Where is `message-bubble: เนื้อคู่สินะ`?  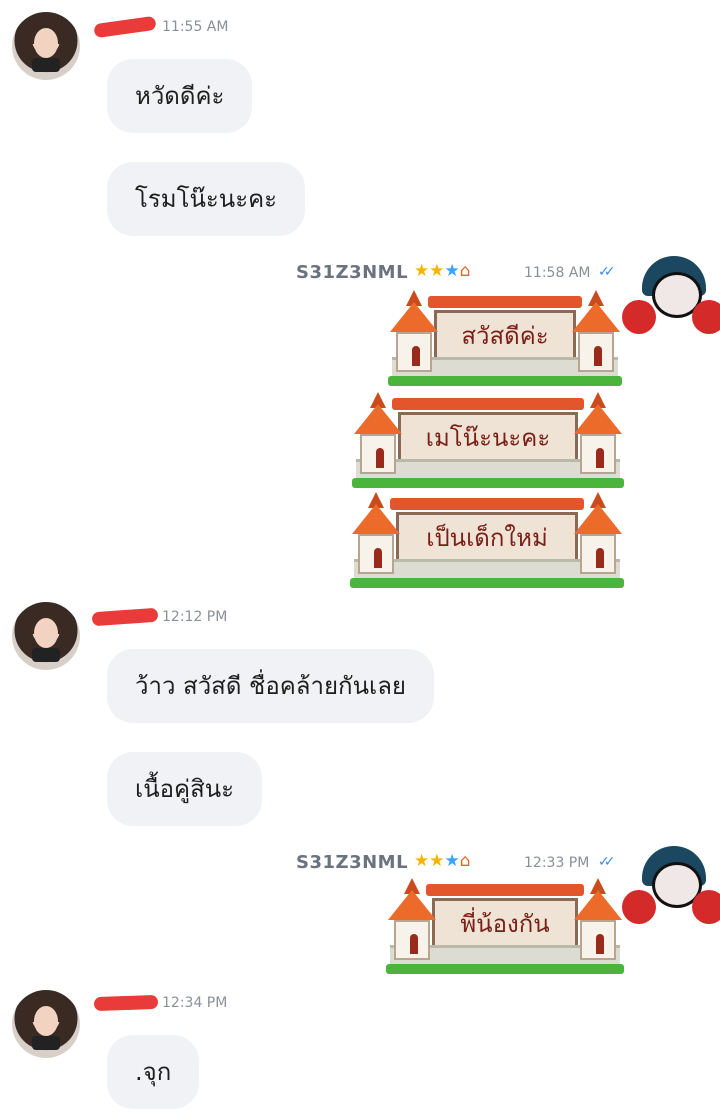
message-bubble: เนื้อคู่สินะ is located at coordinates (185, 789).